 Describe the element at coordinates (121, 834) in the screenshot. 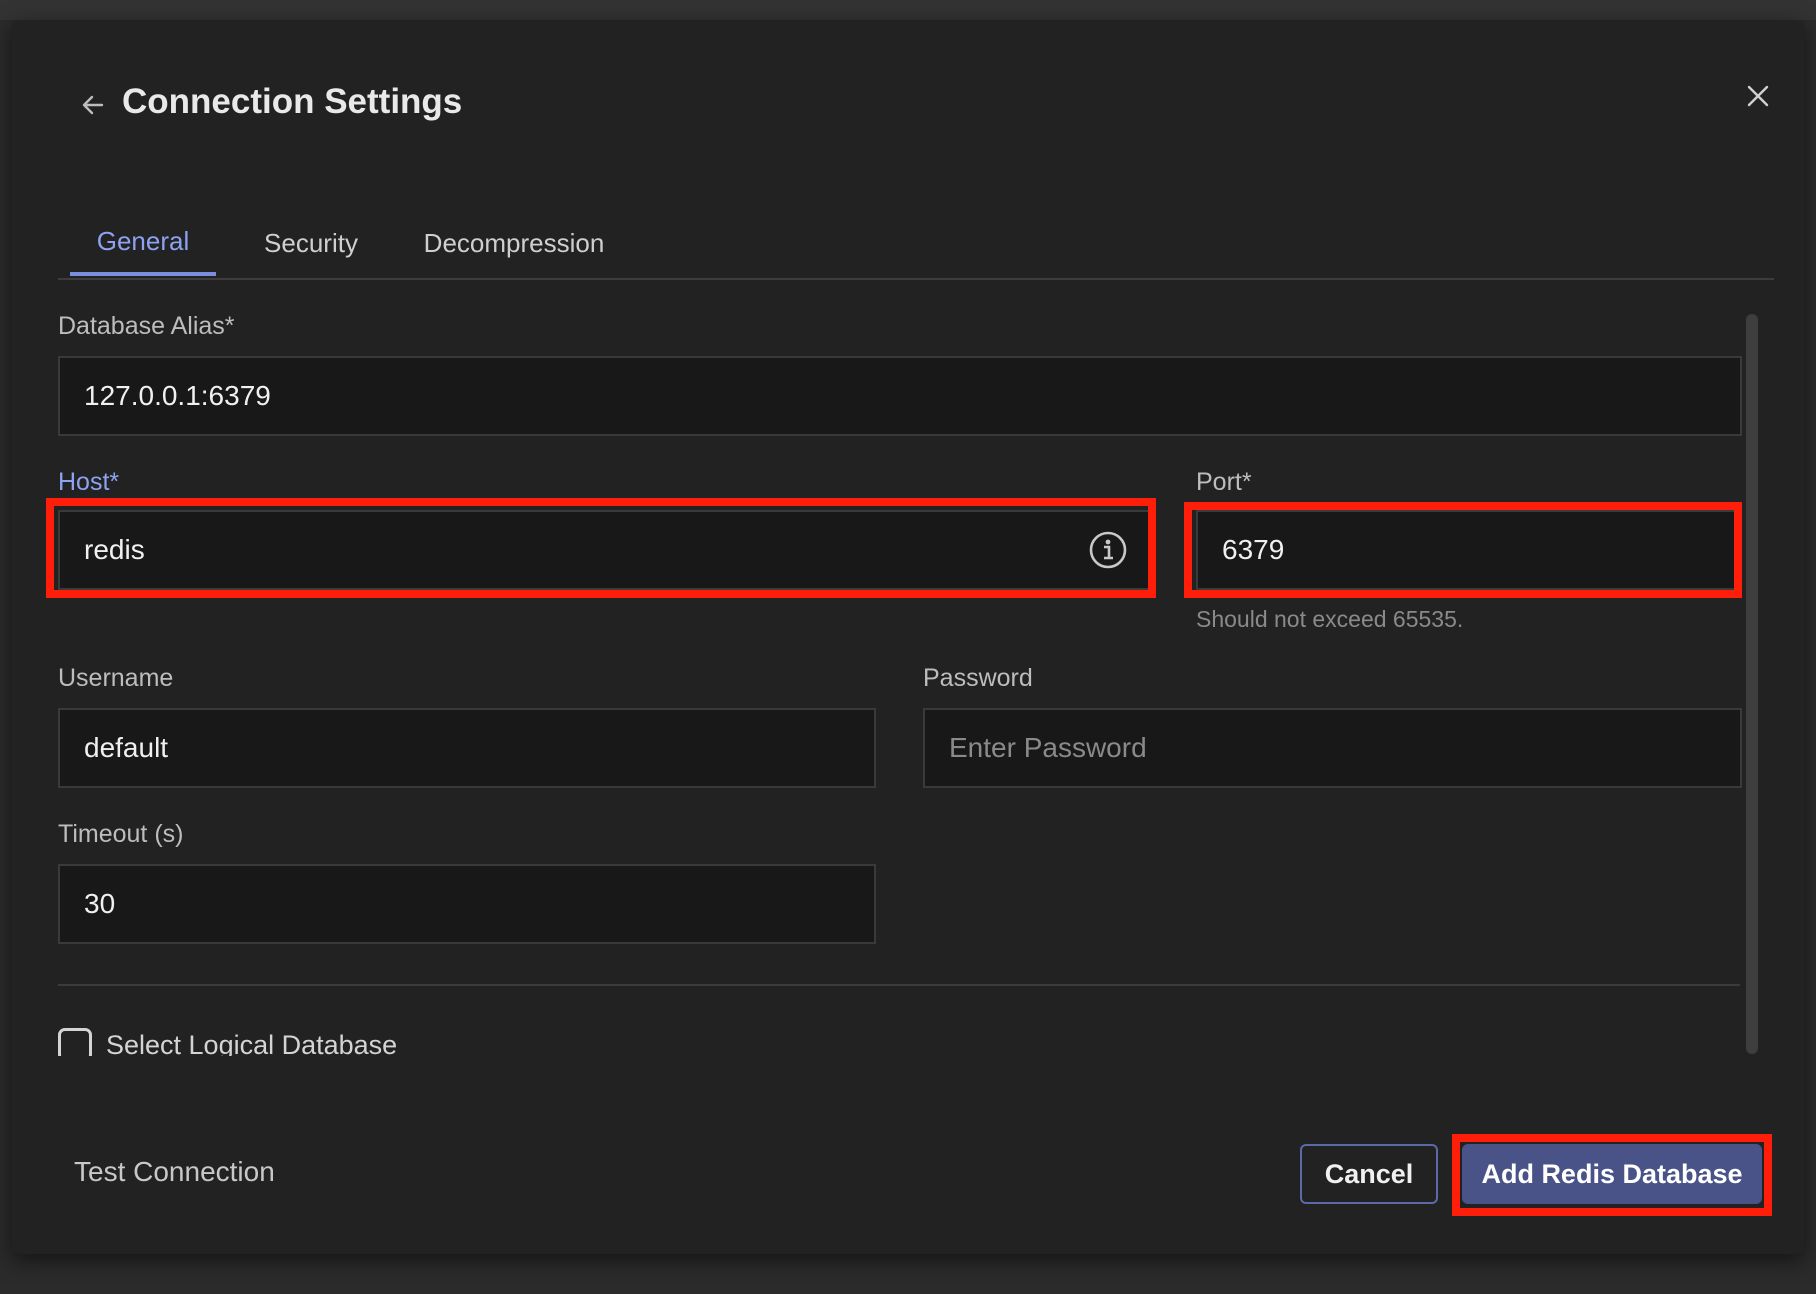

I see `timeout-label: Timeout (s)` at that location.